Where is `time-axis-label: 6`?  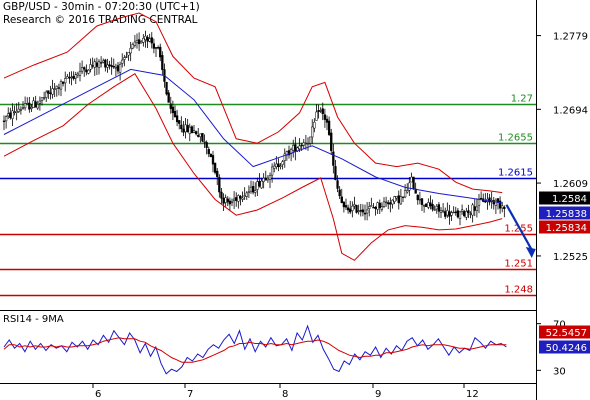 time-axis-label: 6 is located at coordinates (98, 394).